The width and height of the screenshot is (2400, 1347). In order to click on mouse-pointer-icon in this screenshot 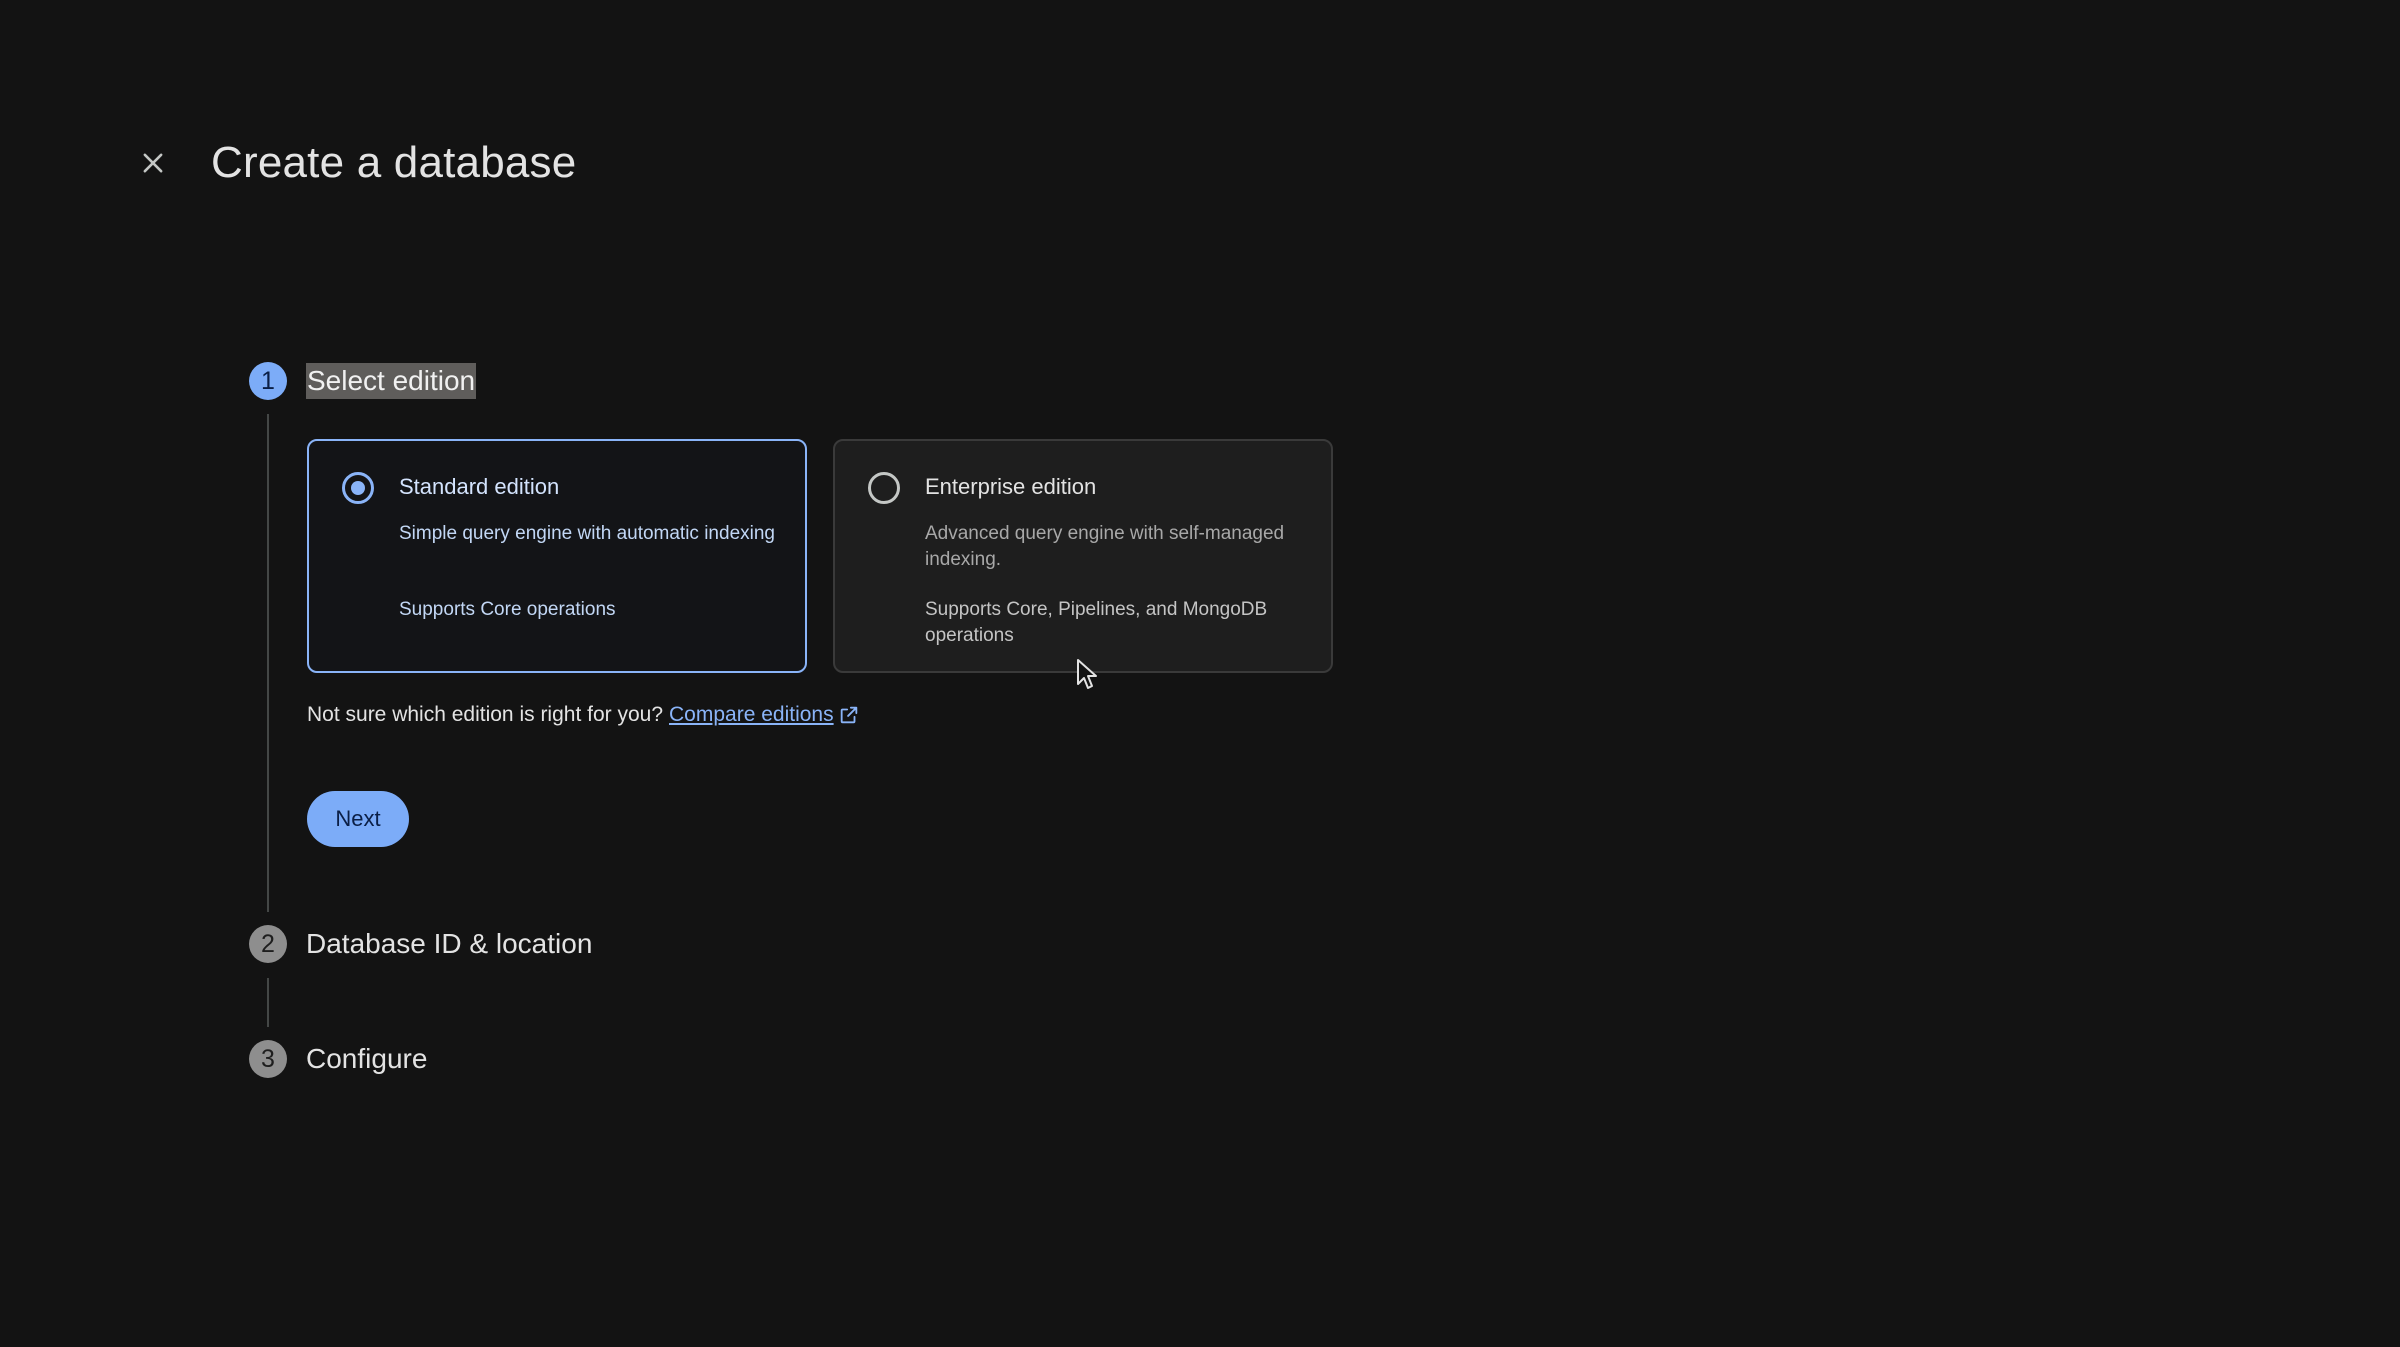, I will do `click(1087, 674)`.